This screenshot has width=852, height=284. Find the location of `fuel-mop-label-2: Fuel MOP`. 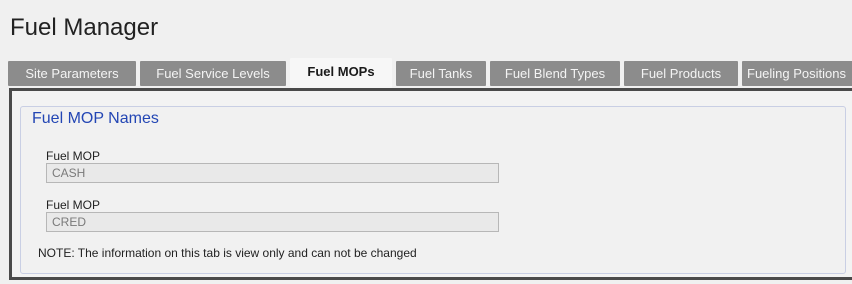

fuel-mop-label-2: Fuel MOP is located at coordinates (73, 205).